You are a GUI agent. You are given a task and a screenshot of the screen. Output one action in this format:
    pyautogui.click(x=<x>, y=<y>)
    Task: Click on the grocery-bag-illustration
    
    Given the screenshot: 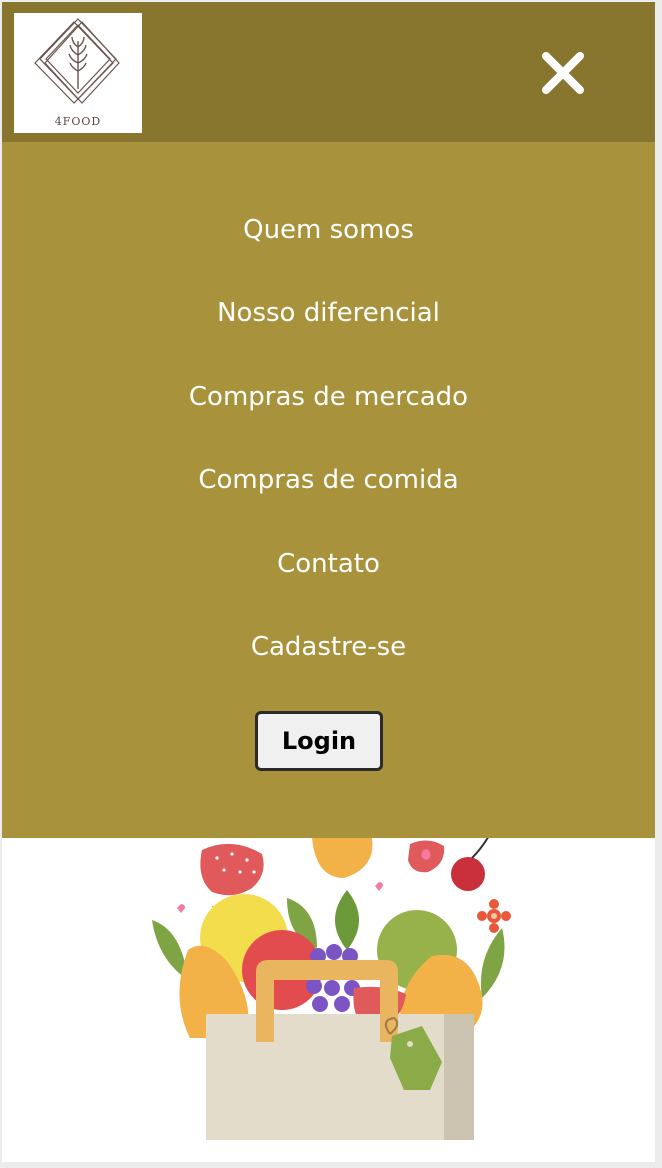 What is the action you would take?
    pyautogui.click(x=331, y=989)
    